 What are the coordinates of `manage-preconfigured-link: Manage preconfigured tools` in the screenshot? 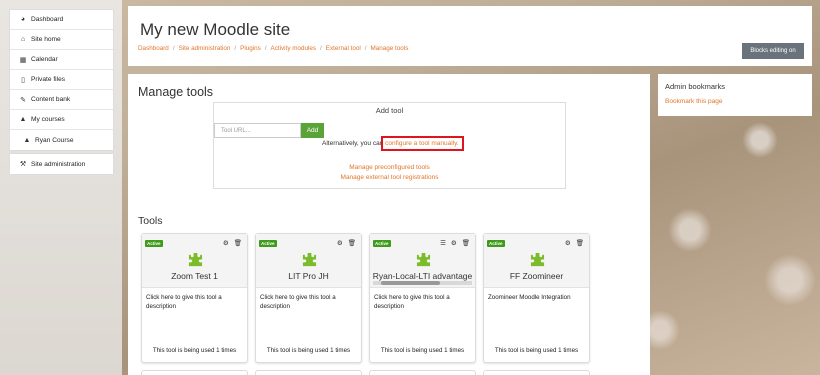 It's located at (389, 167).